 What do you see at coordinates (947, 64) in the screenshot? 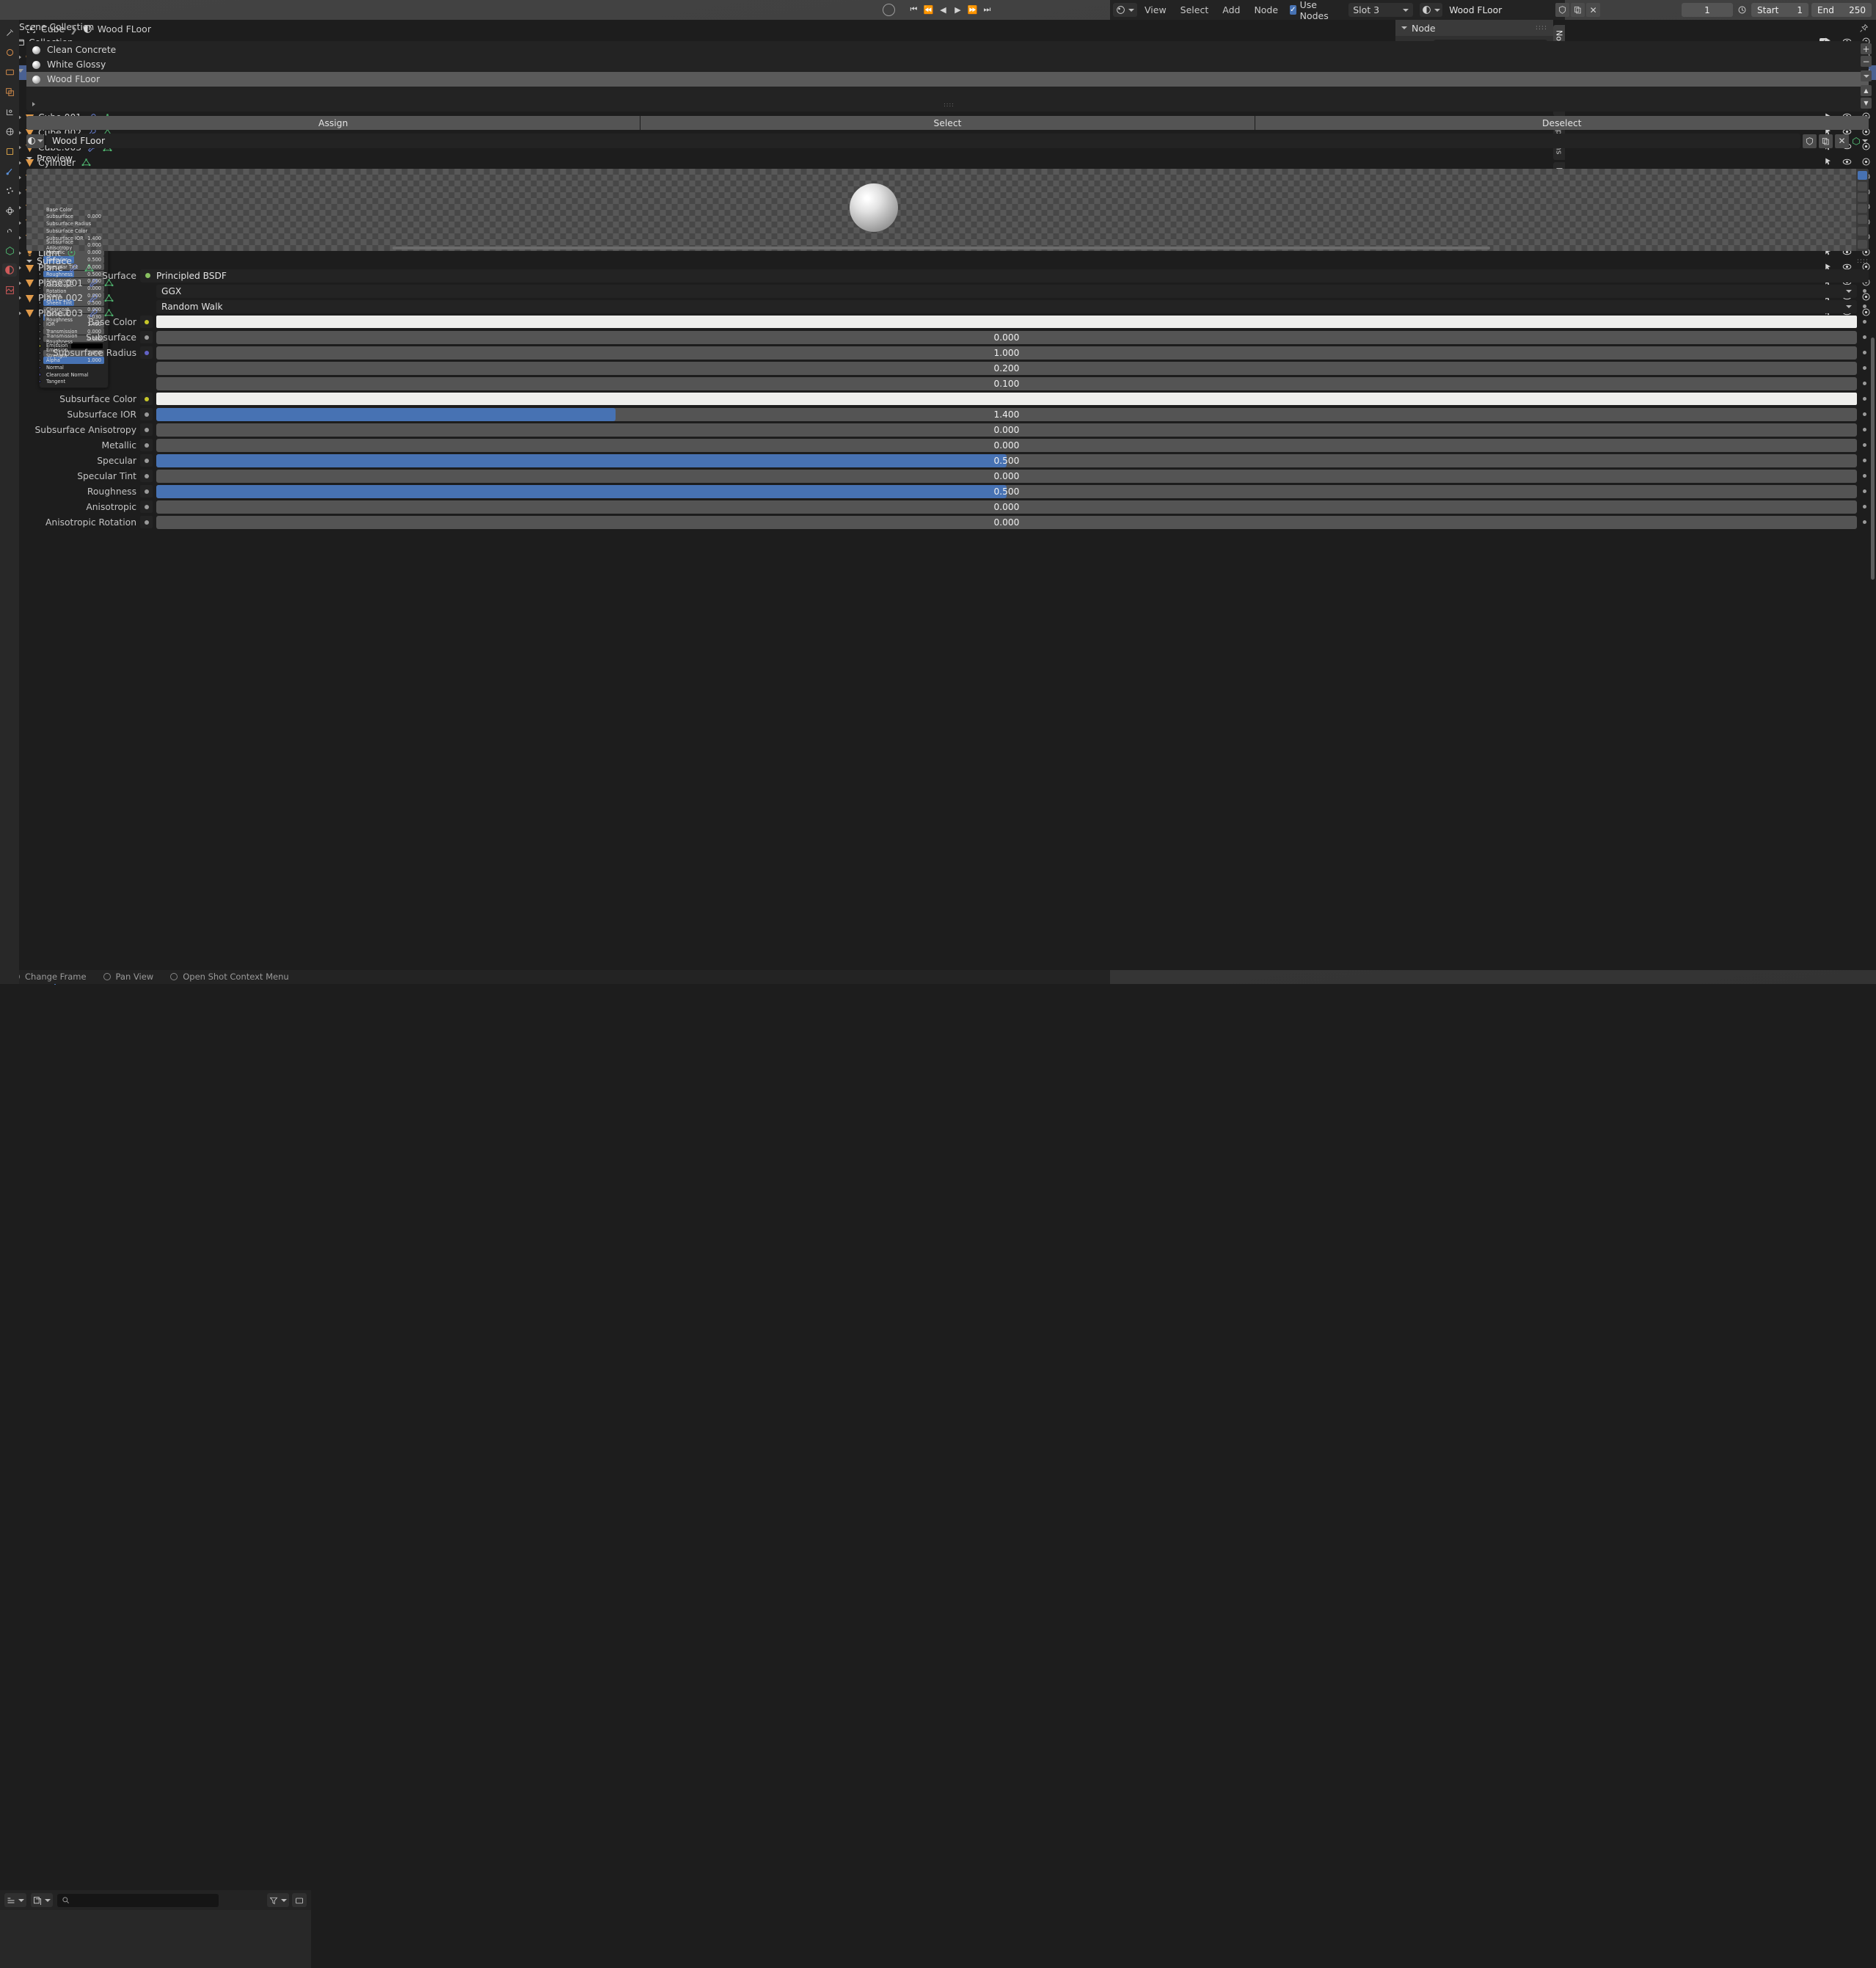
I see `material-slot-row: White Glossy` at bounding box center [947, 64].